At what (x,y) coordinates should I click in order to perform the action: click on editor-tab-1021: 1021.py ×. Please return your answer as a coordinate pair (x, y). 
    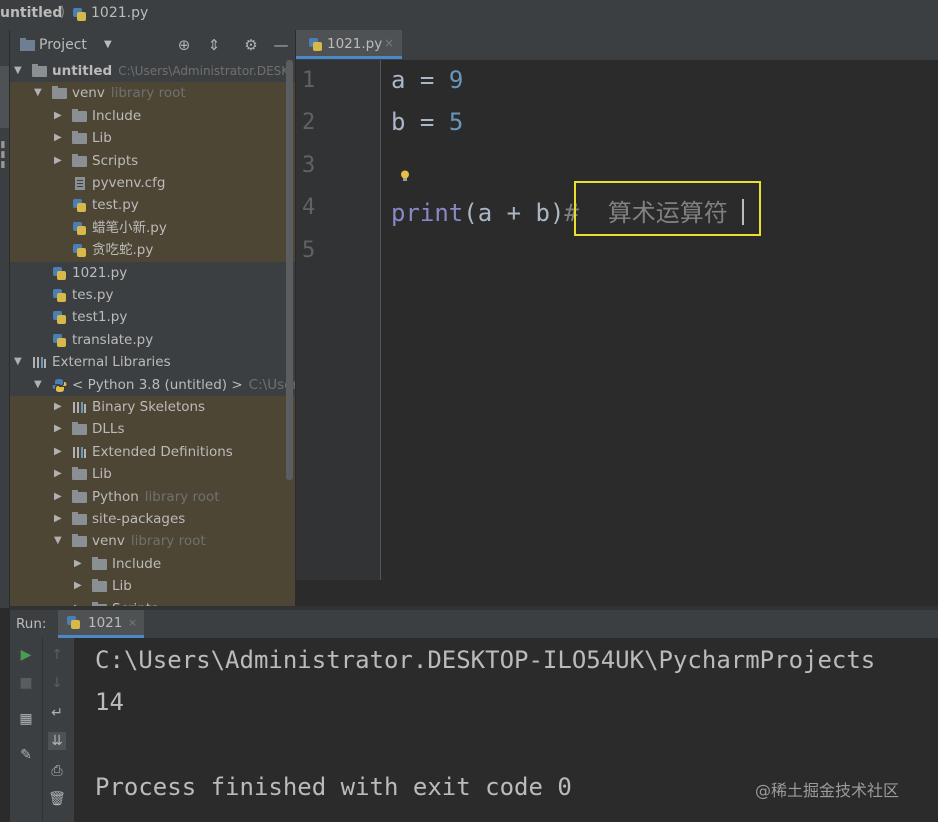
    Looking at the image, I should click on (349, 44).